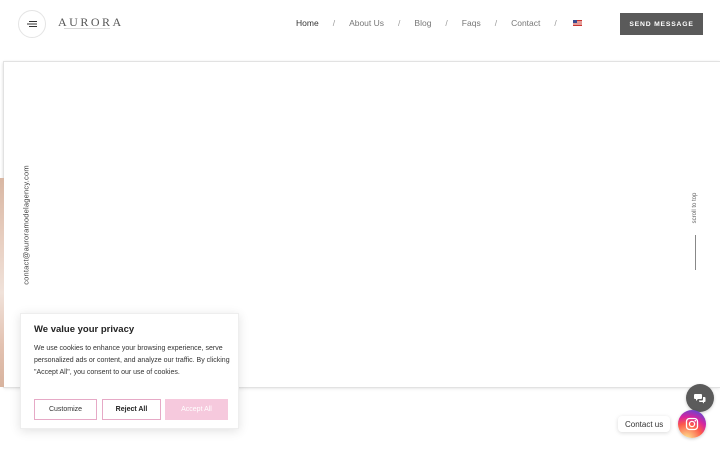 The height and width of the screenshot is (450, 720). I want to click on menu-toggle-button, so click(32, 24).